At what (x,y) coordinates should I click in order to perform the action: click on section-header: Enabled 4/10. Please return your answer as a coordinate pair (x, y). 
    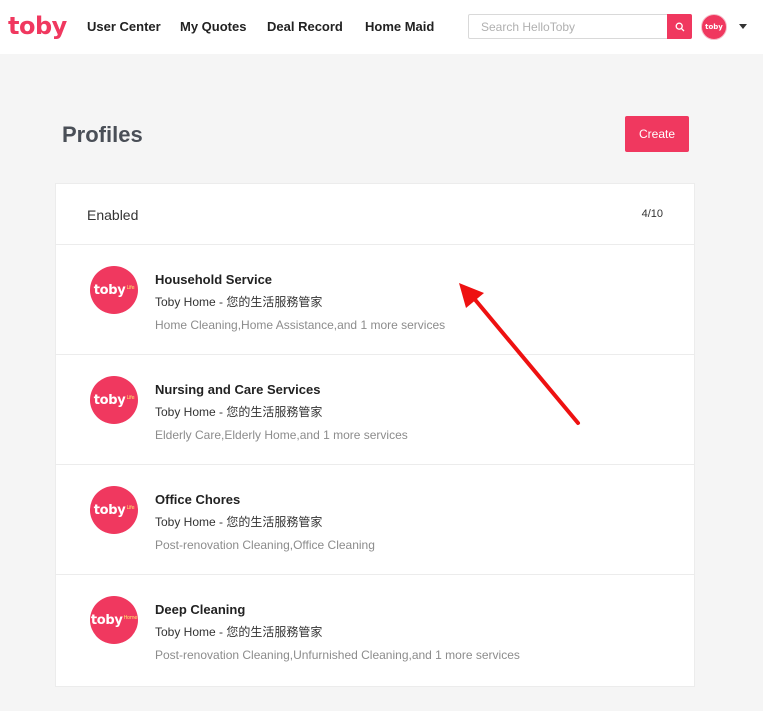
    Looking at the image, I should click on (375, 214).